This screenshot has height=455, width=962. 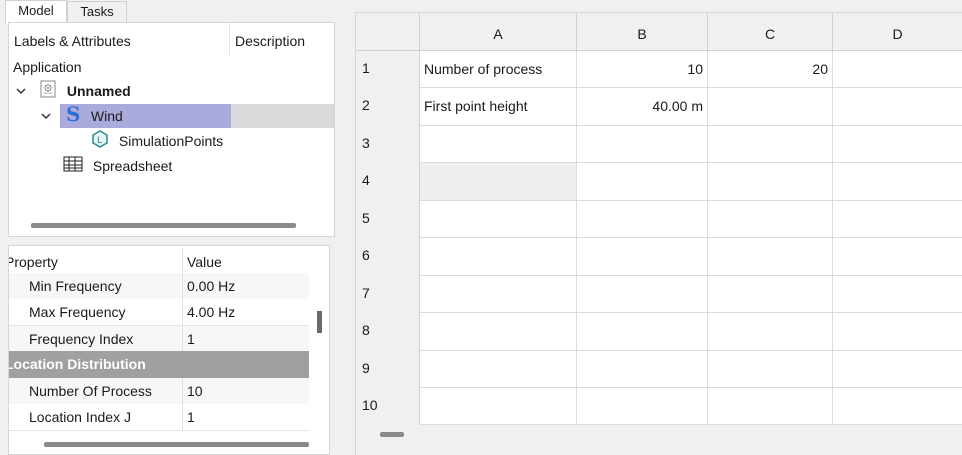 What do you see at coordinates (897, 32) in the screenshot?
I see `column-header-d: D` at bounding box center [897, 32].